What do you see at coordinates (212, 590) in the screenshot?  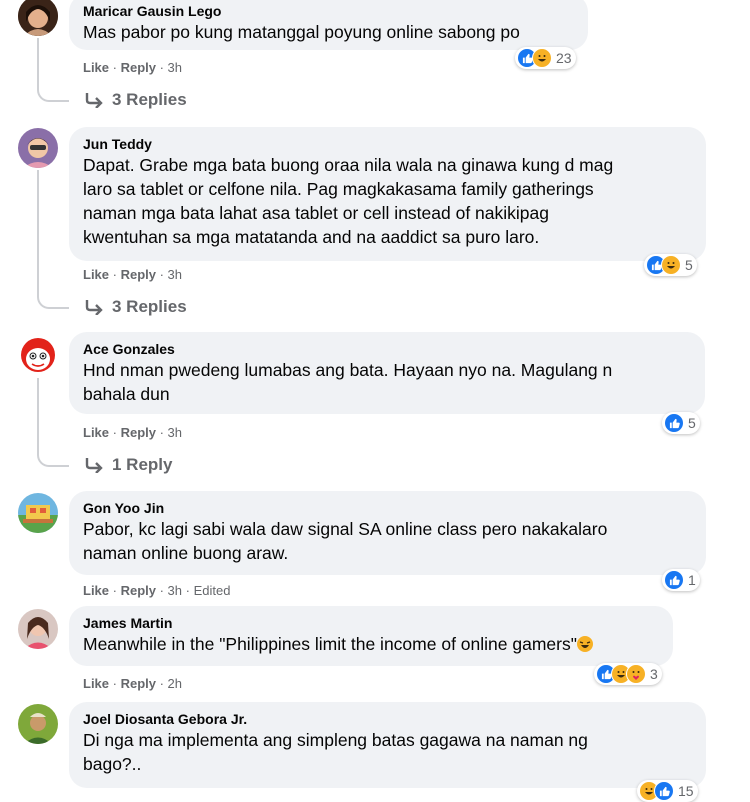 I see `edited-label: Edited` at bounding box center [212, 590].